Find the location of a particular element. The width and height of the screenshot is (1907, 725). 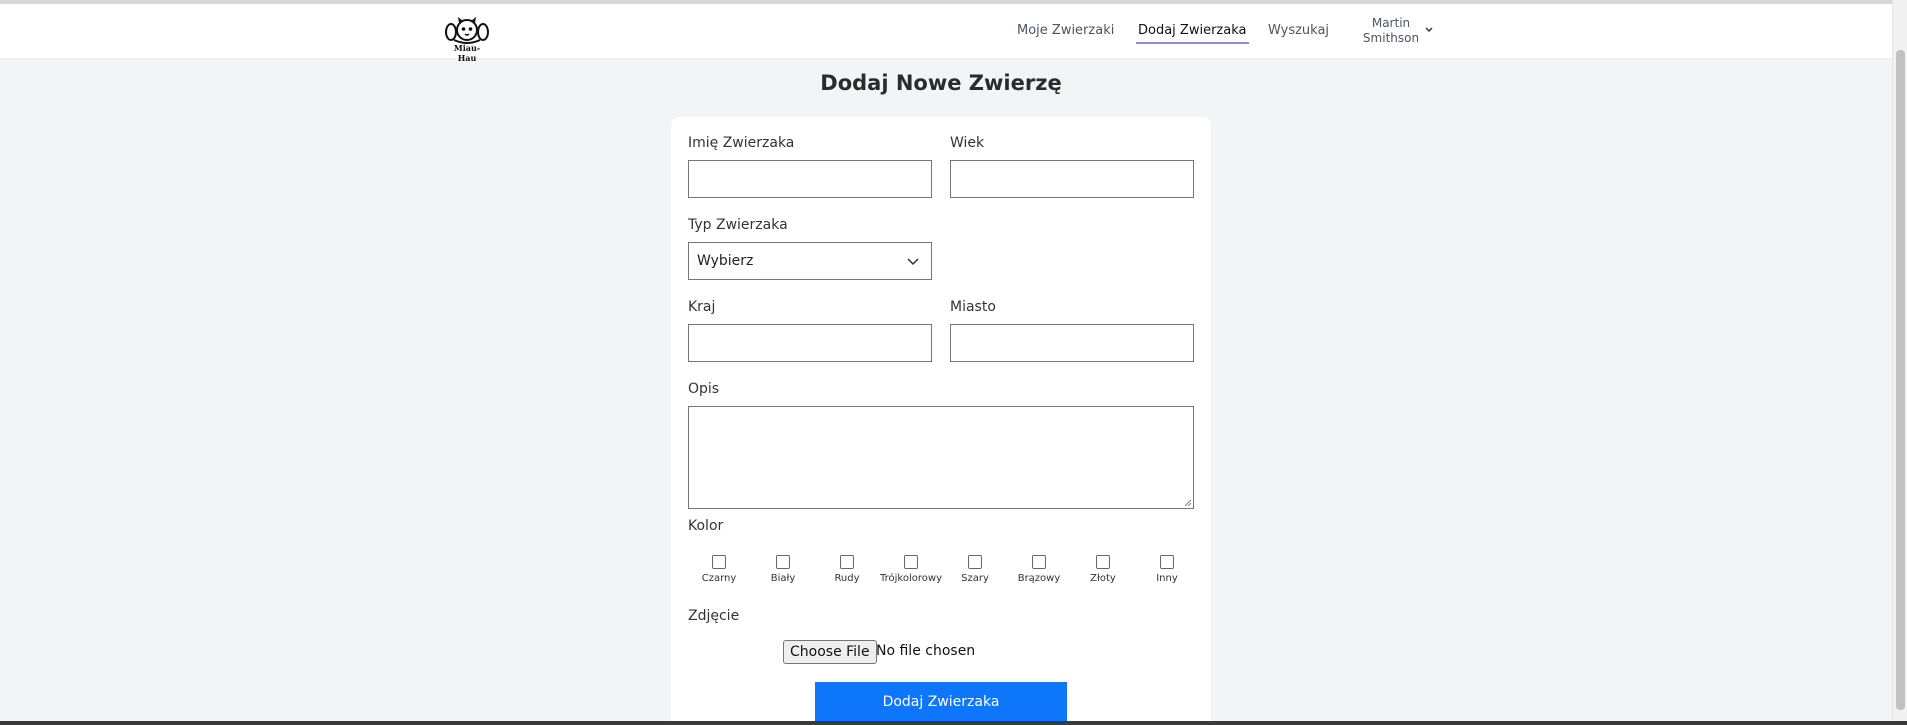

description-textarea is located at coordinates (941, 457).